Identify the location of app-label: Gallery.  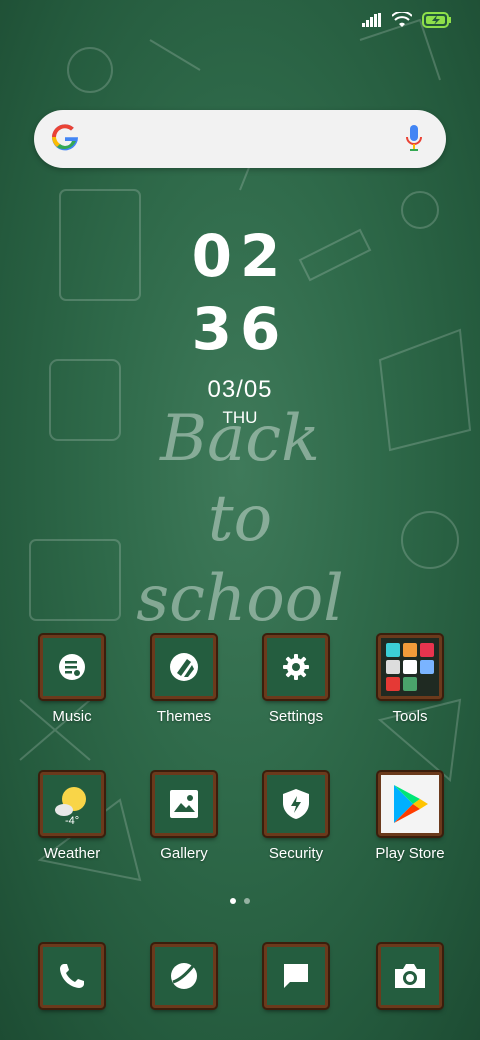
(184, 853).